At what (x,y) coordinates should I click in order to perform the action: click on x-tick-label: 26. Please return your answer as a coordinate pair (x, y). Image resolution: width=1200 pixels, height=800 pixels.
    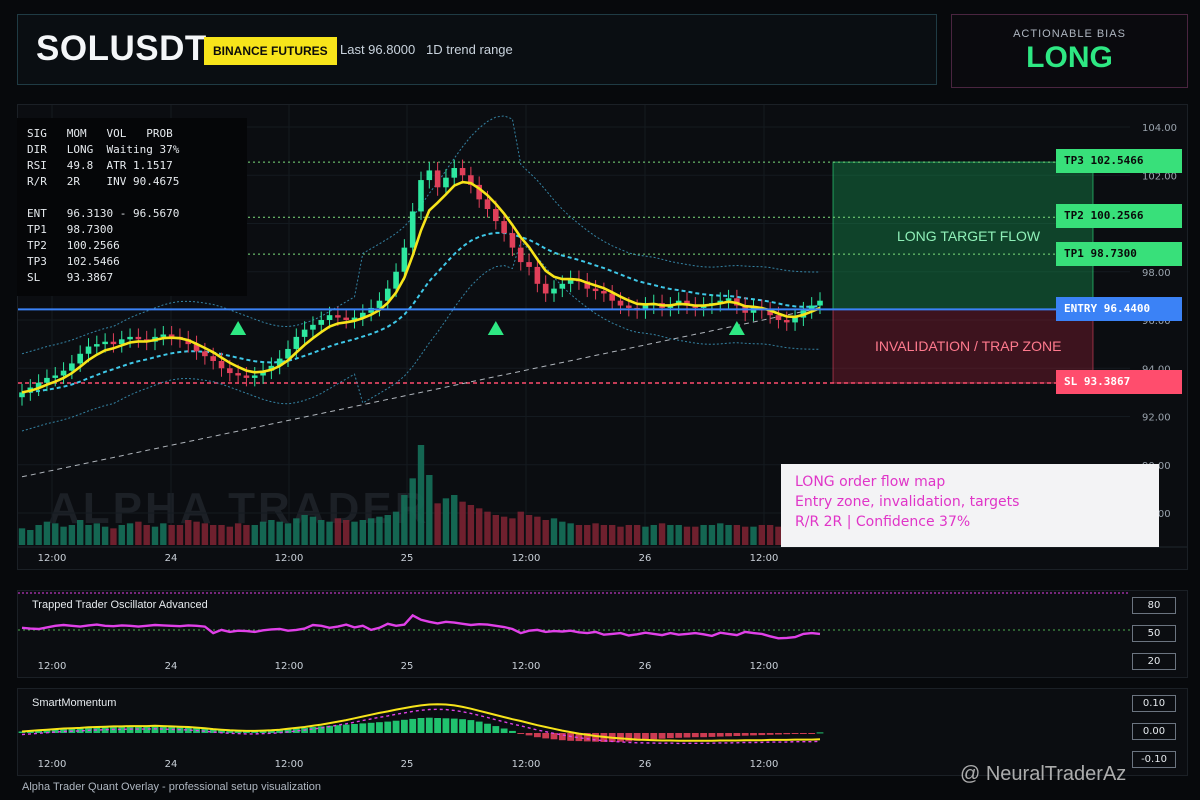
    Looking at the image, I should click on (645, 764).